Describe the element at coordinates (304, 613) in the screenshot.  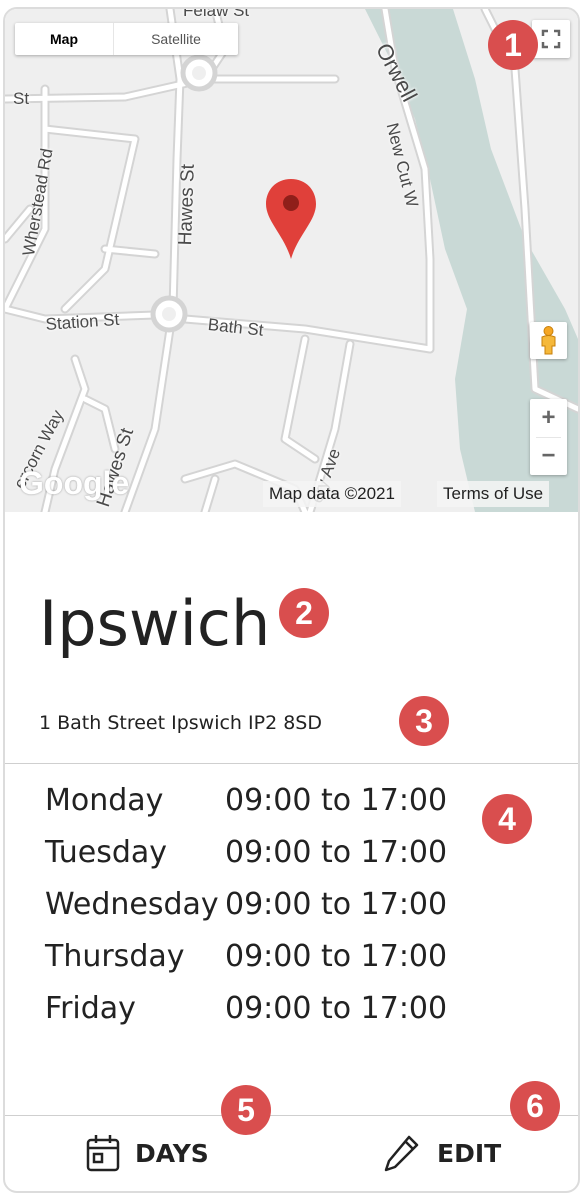
I see `annotation-badge-2: 2` at that location.